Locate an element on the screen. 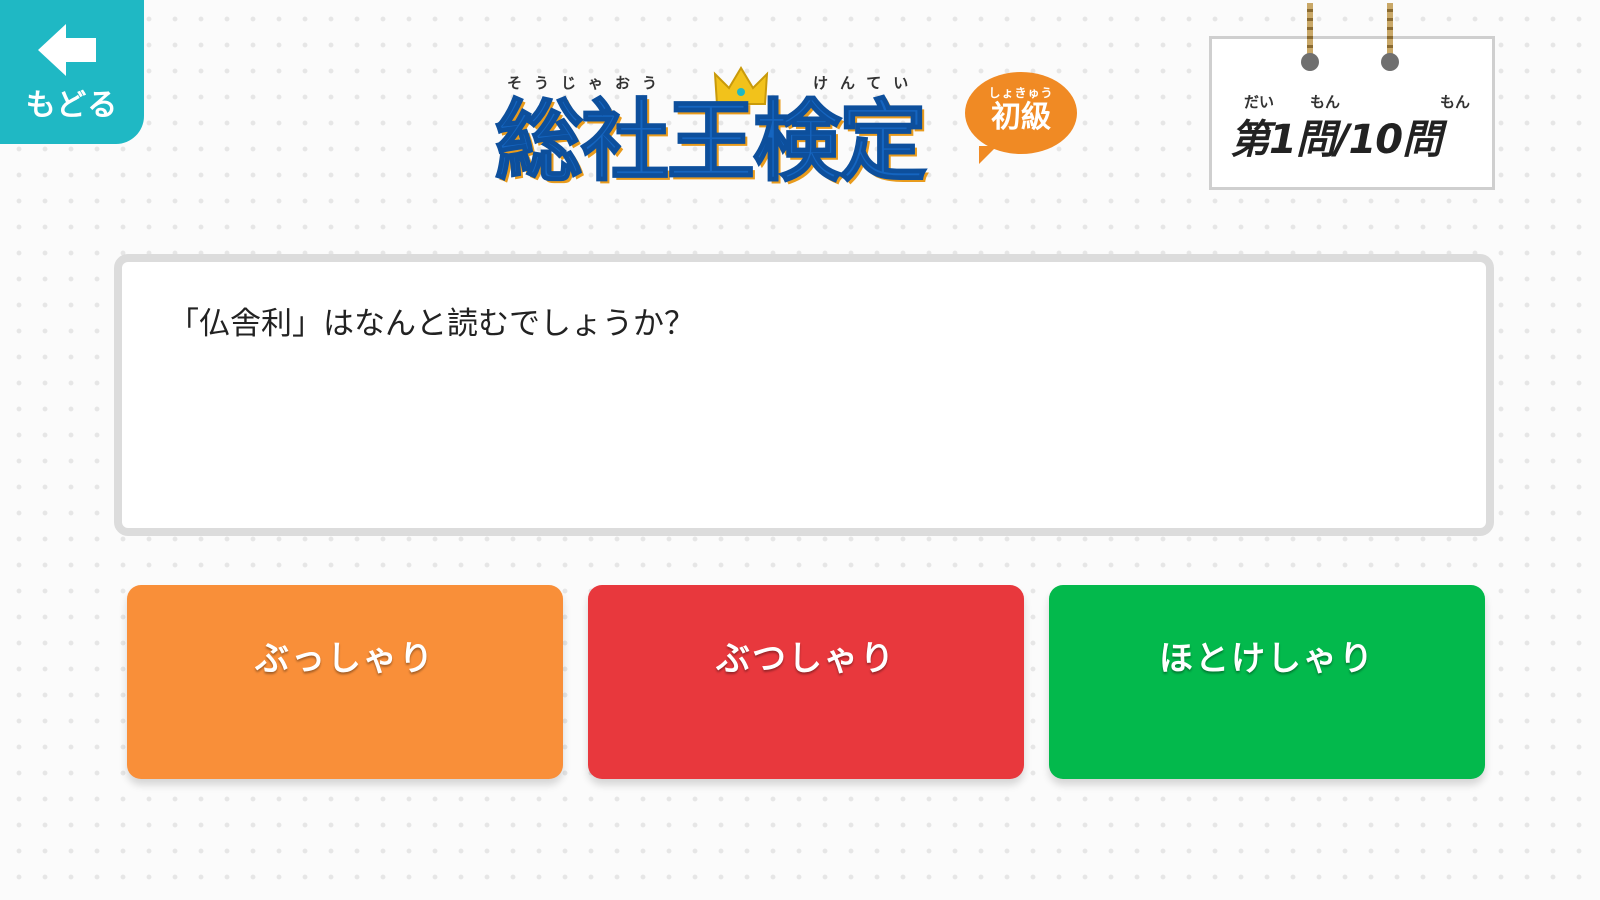  answer-button-3: ほとけしゃり is located at coordinates (1267, 682).